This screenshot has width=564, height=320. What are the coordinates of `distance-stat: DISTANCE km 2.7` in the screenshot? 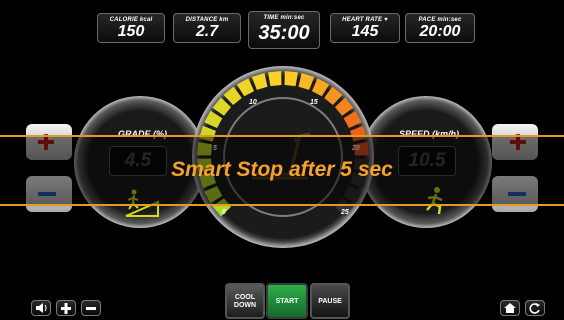 It's located at (207, 28).